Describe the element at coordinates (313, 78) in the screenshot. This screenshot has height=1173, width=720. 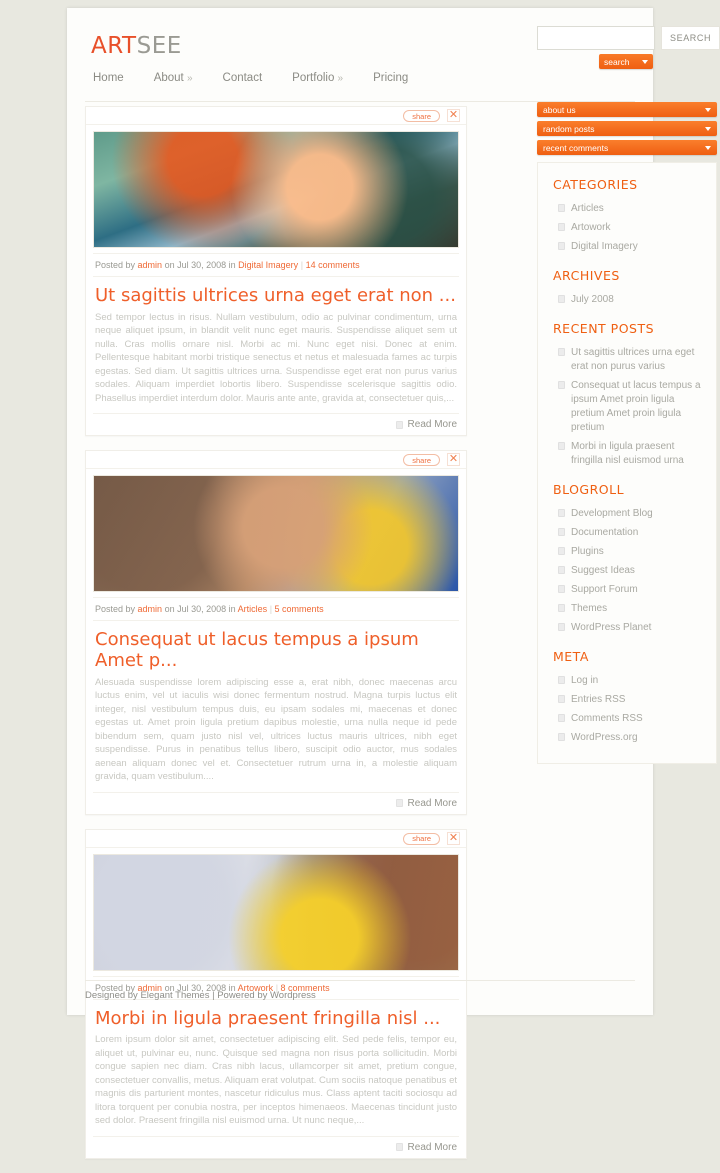
I see `nav-label: Portfolio` at that location.